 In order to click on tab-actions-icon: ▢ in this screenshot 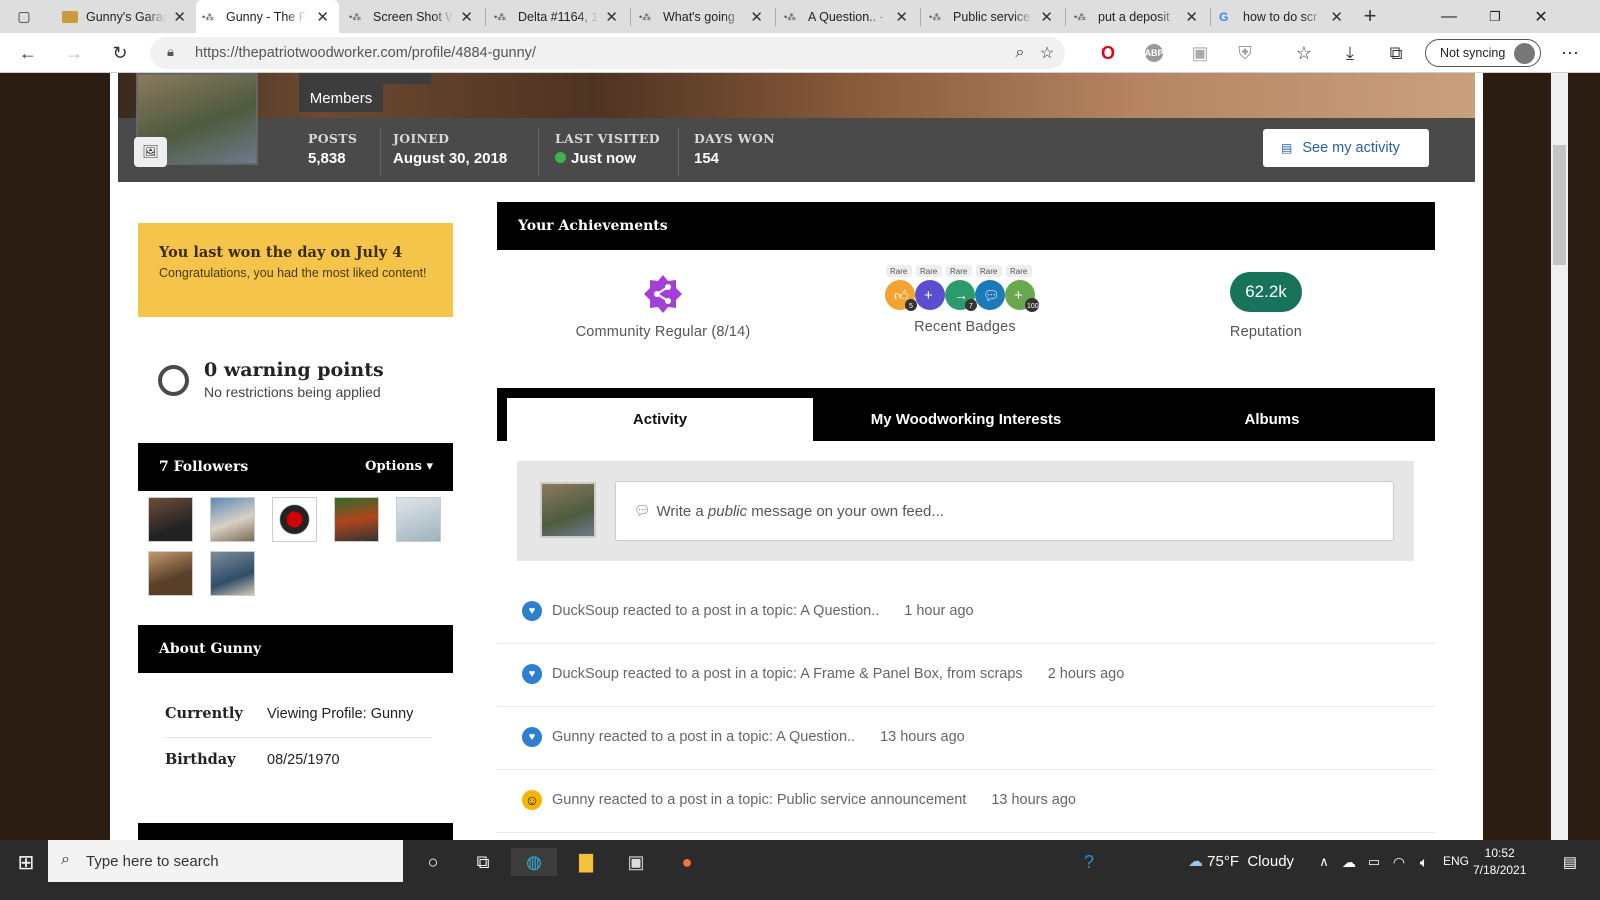, I will do `click(24, 16)`.